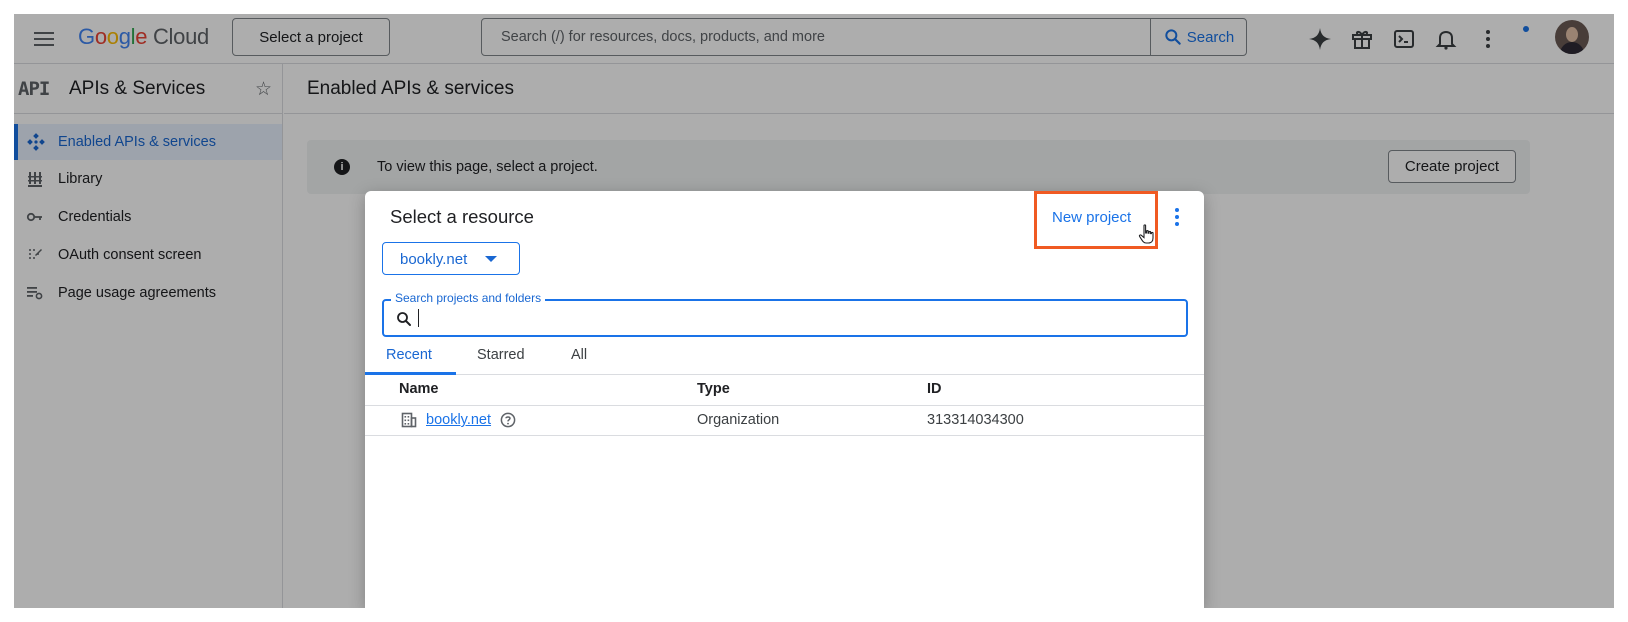 The width and height of the screenshot is (1628, 622). What do you see at coordinates (409, 420) in the screenshot?
I see `organization-building-icon` at bounding box center [409, 420].